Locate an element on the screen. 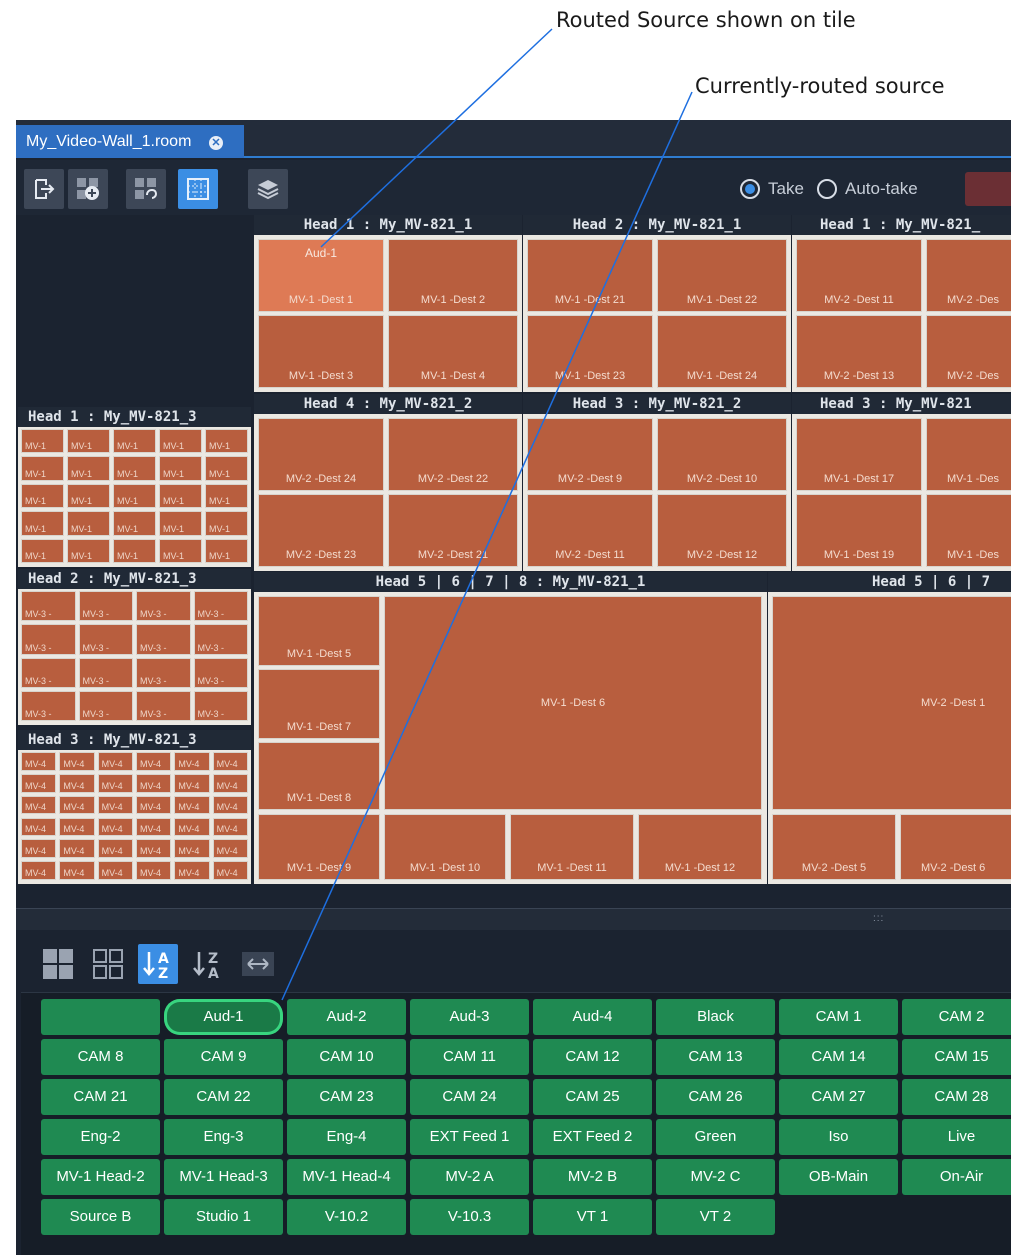 The image size is (1011, 1255). source-button: Black is located at coordinates (715, 1017).